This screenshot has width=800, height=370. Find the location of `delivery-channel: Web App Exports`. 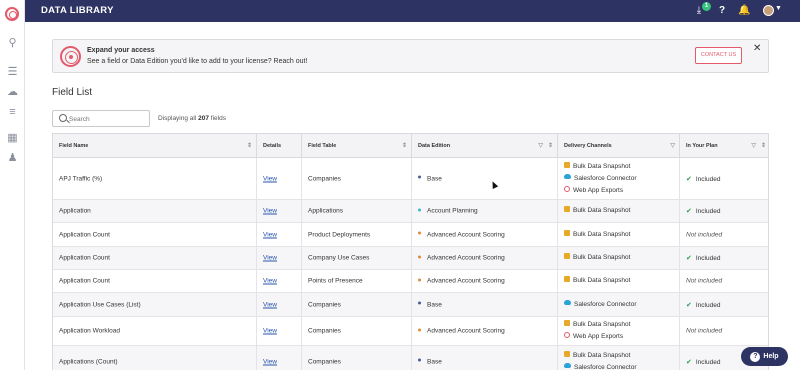

delivery-channel: Web App Exports is located at coordinates (600, 191).